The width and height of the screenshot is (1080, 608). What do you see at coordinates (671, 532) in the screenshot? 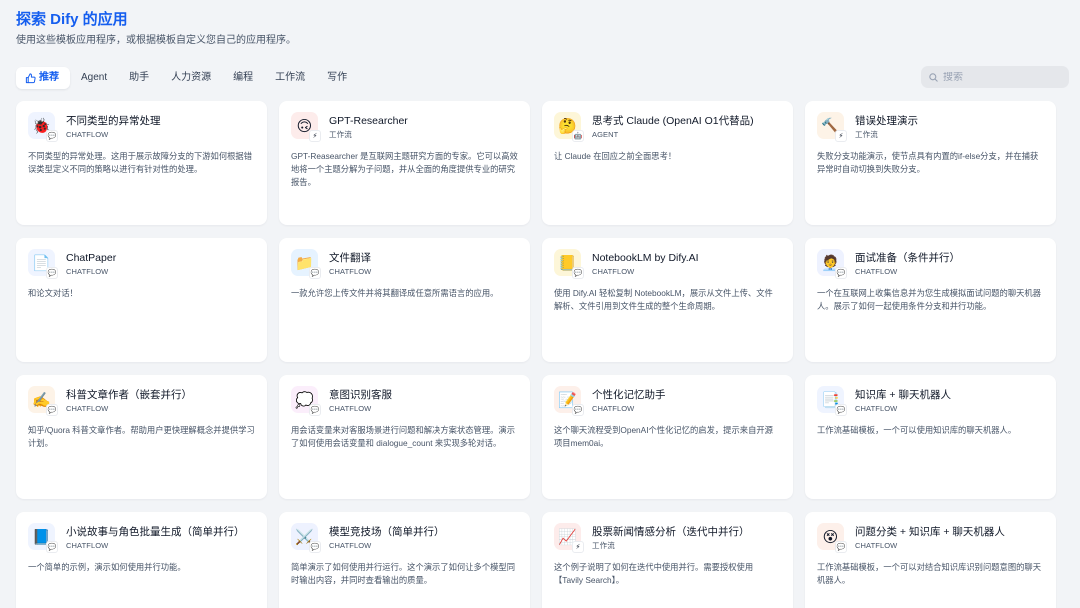
I see `card-title: 股票新闻情感分析（迭代中并行）` at bounding box center [671, 532].